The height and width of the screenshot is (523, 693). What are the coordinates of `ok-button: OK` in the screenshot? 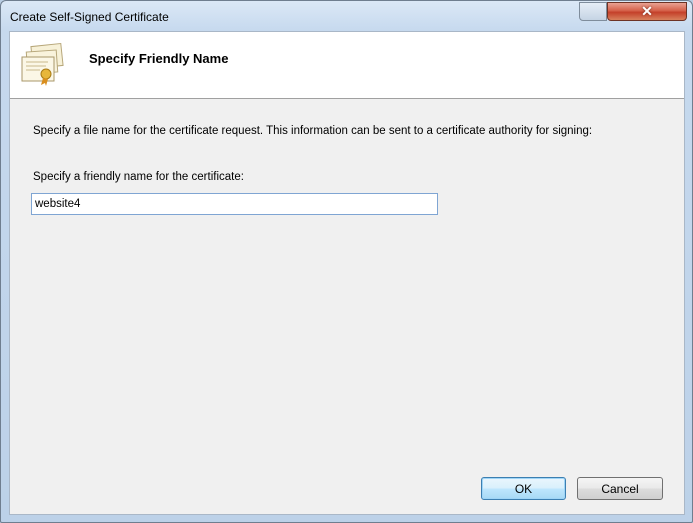 It's located at (523, 488).